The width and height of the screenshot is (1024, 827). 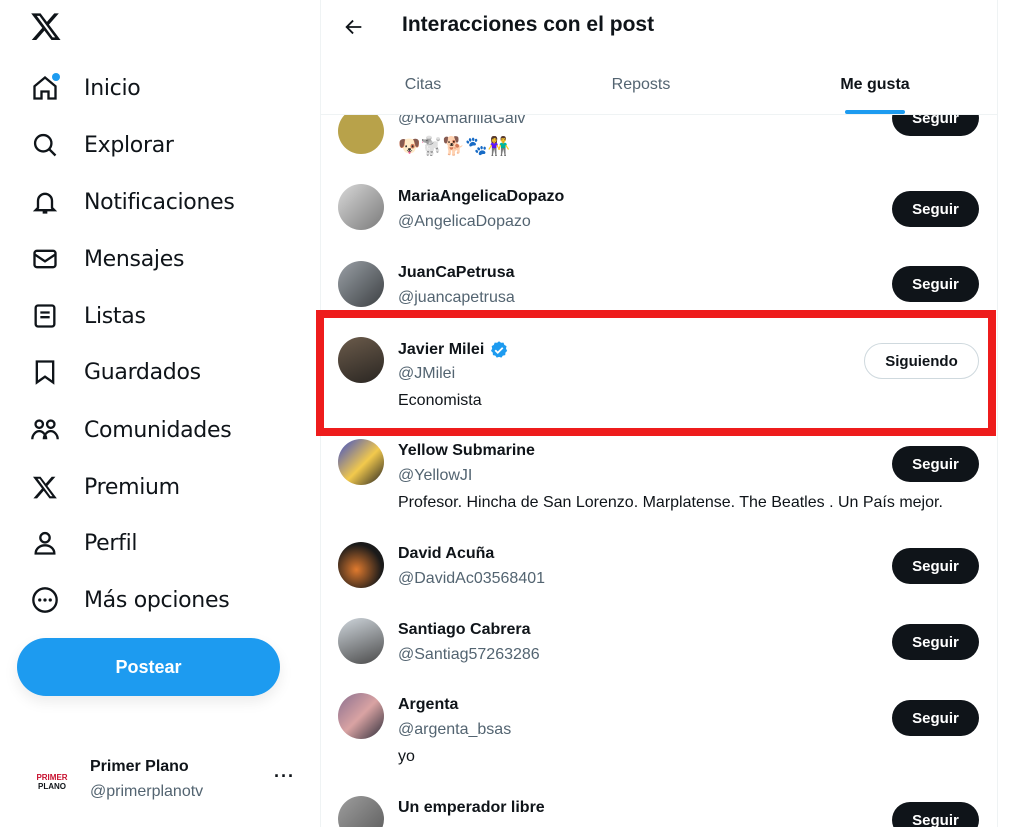 I want to click on user-handle: @argenta_bsas, so click(x=455, y=729).